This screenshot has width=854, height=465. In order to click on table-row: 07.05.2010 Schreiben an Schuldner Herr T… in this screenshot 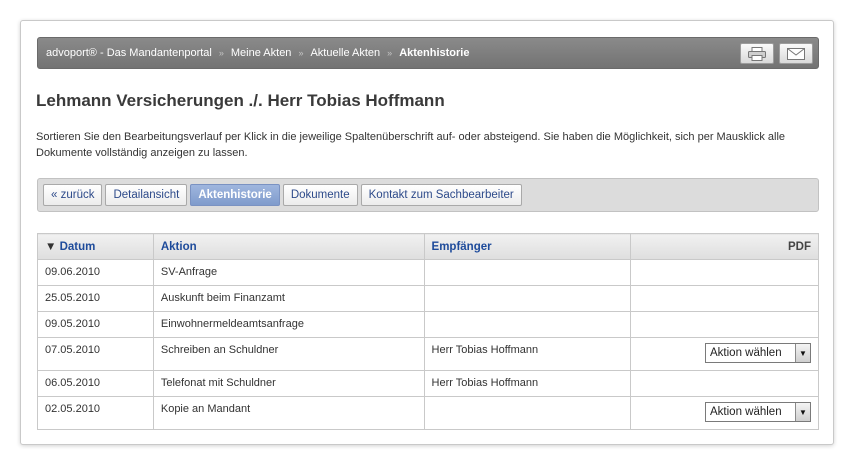, I will do `click(428, 354)`.